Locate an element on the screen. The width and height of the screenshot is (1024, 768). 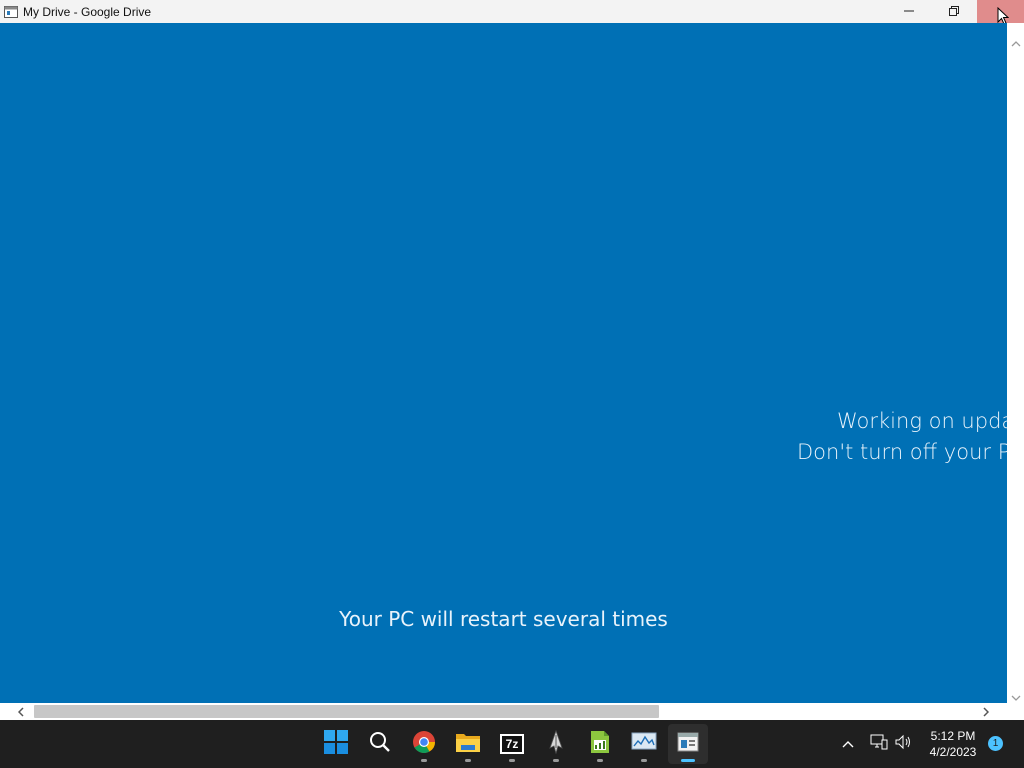
show-hidden-icons-button is located at coordinates (848, 744).